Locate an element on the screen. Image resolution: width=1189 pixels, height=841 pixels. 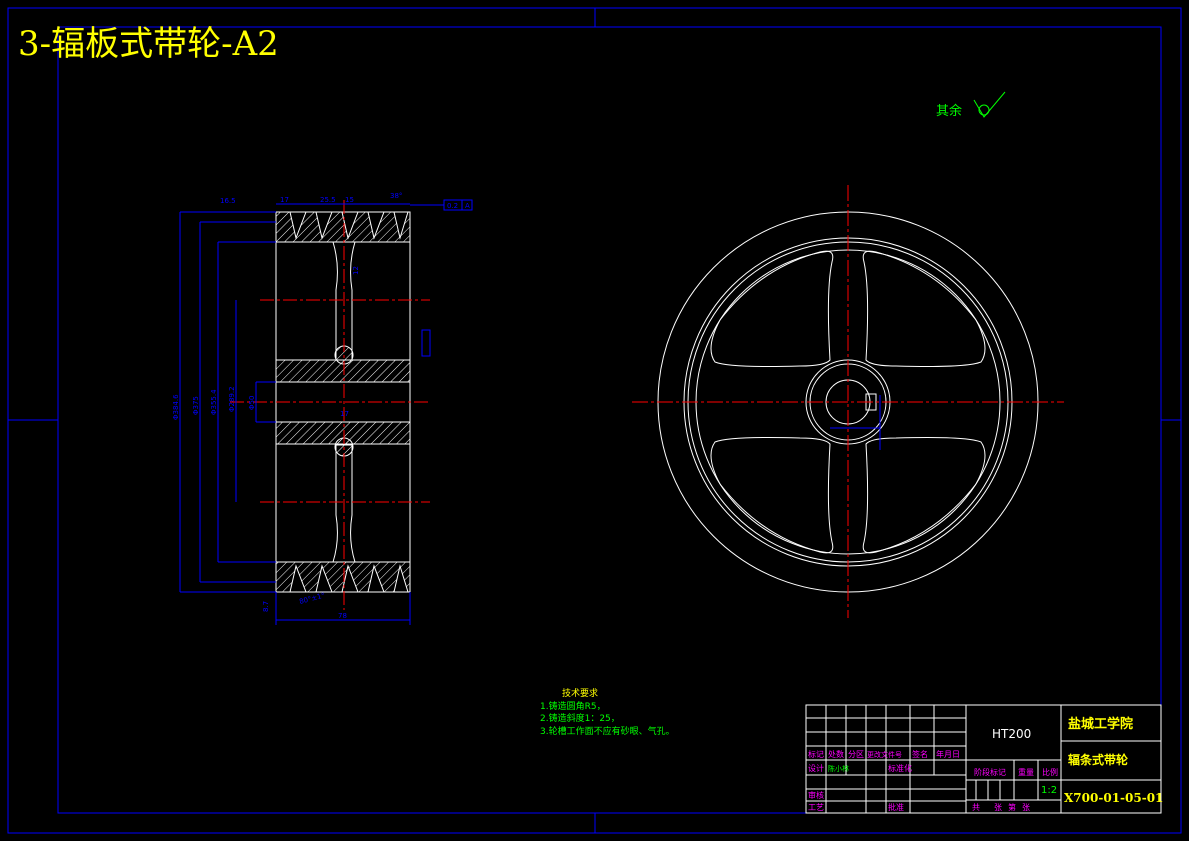
label-sheet-unit: 张 is located at coordinates (1026, 807).